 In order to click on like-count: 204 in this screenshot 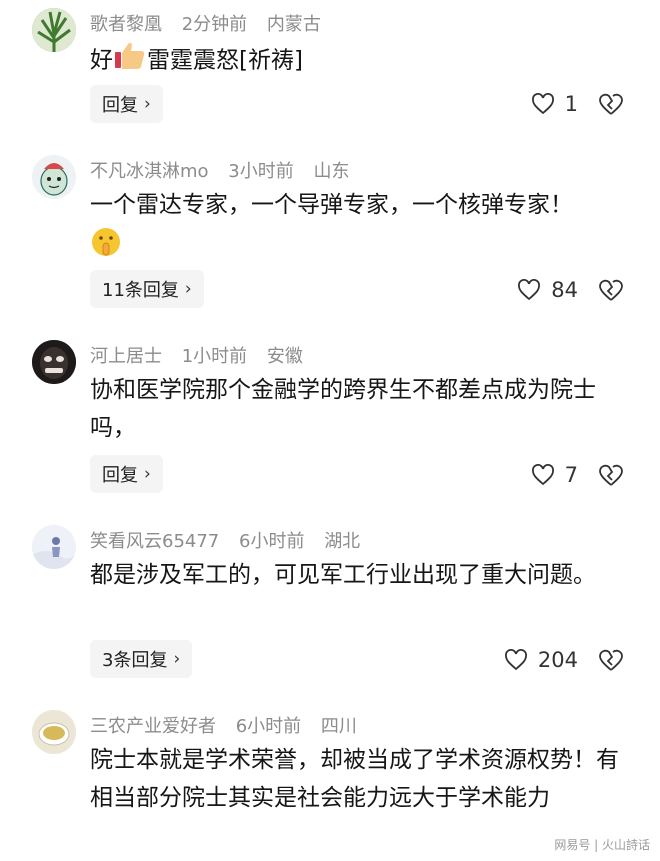, I will do `click(557, 660)`.